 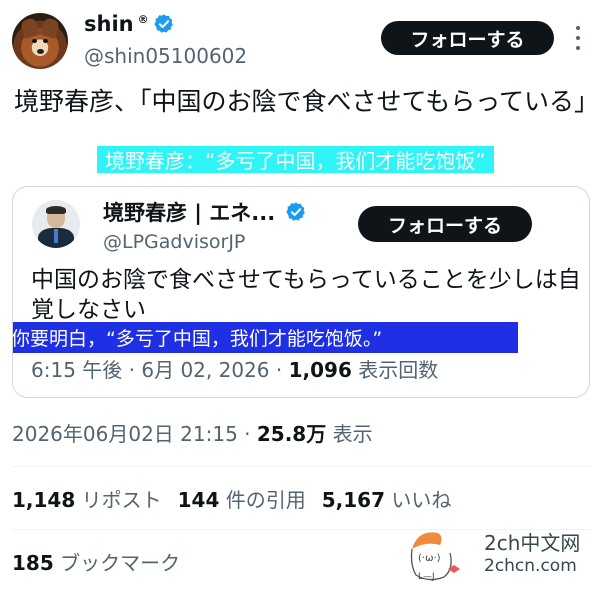 I want to click on quoted-tweet-meta: 6:15 午後 · 6月 02, 2026 · 1,096 表示回数, so click(x=235, y=370).